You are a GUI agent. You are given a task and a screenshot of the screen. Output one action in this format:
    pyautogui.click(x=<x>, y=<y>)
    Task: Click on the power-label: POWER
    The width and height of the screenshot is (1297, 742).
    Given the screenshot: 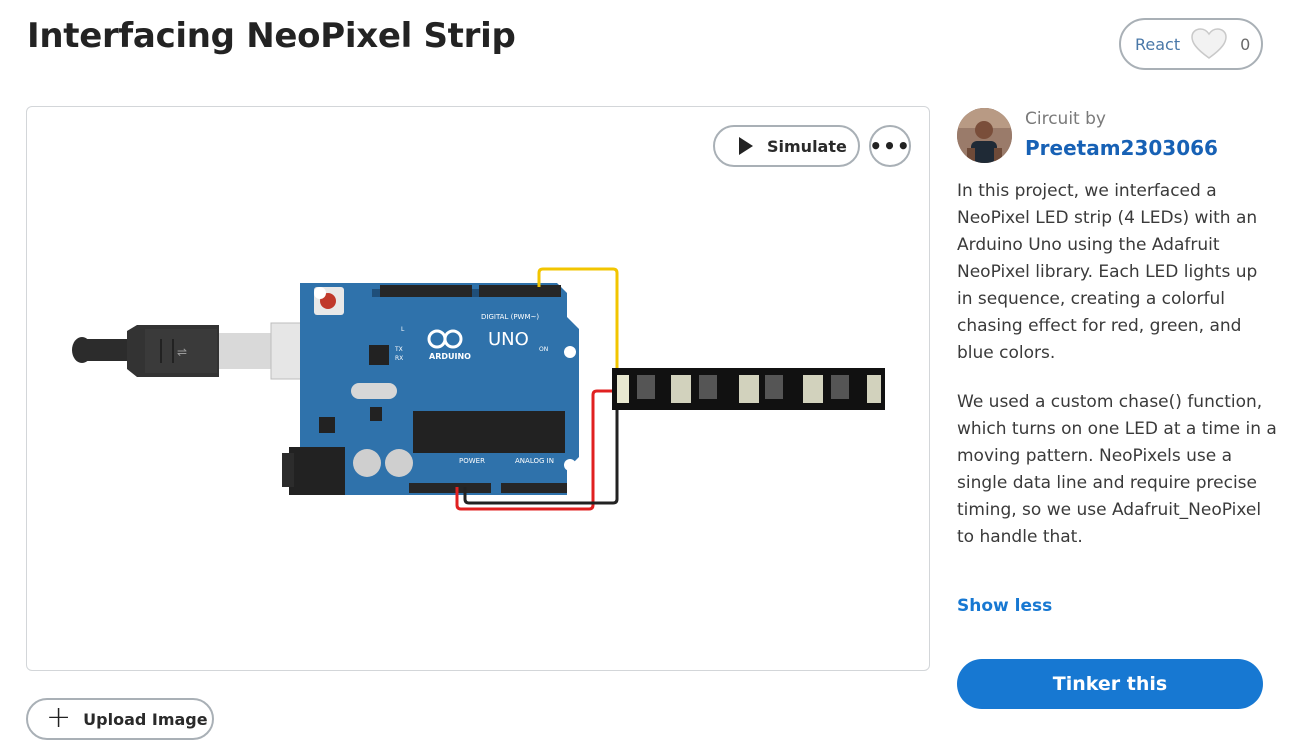 What is the action you would take?
    pyautogui.click(x=472, y=461)
    